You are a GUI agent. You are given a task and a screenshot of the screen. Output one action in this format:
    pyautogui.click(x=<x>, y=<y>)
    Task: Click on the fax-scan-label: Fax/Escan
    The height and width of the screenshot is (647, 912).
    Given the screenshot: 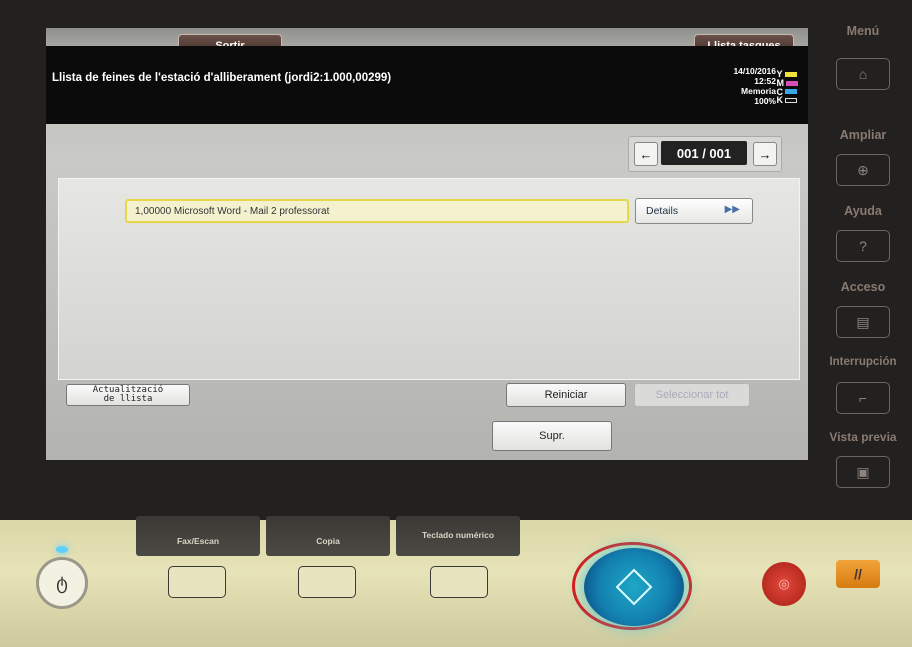 What is the action you would take?
    pyautogui.click(x=198, y=541)
    